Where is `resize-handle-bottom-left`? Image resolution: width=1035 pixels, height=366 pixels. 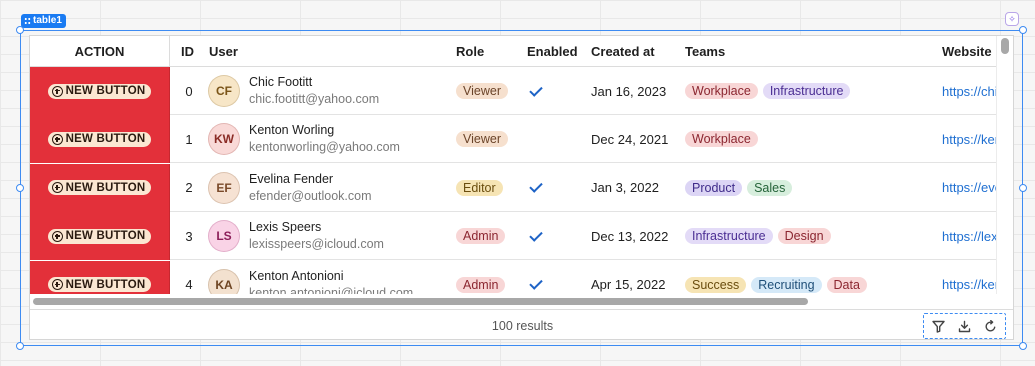 resize-handle-bottom-left is located at coordinates (20, 346).